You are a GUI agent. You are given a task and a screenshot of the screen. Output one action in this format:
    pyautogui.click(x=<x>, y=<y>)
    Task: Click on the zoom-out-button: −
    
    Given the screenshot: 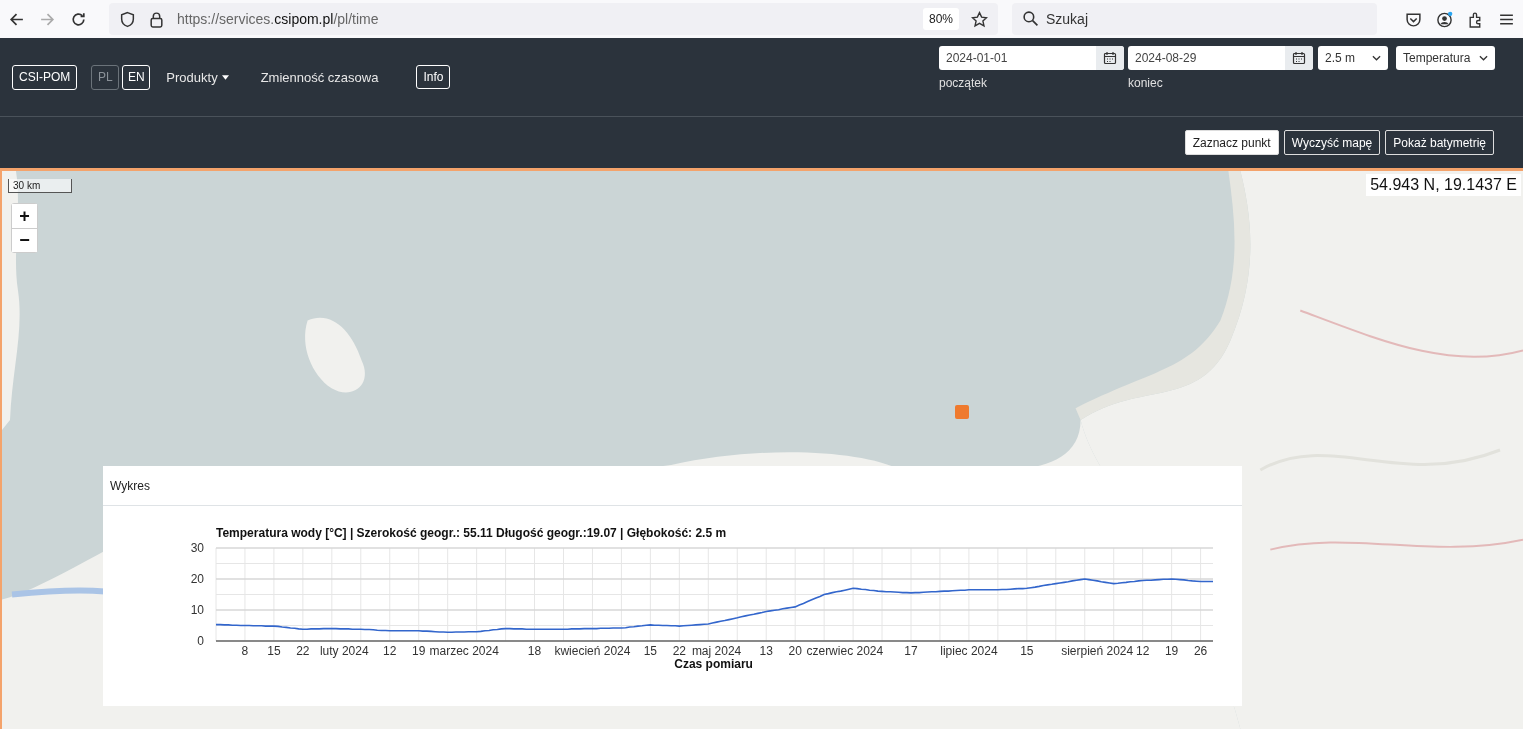 What is the action you would take?
    pyautogui.click(x=24, y=240)
    